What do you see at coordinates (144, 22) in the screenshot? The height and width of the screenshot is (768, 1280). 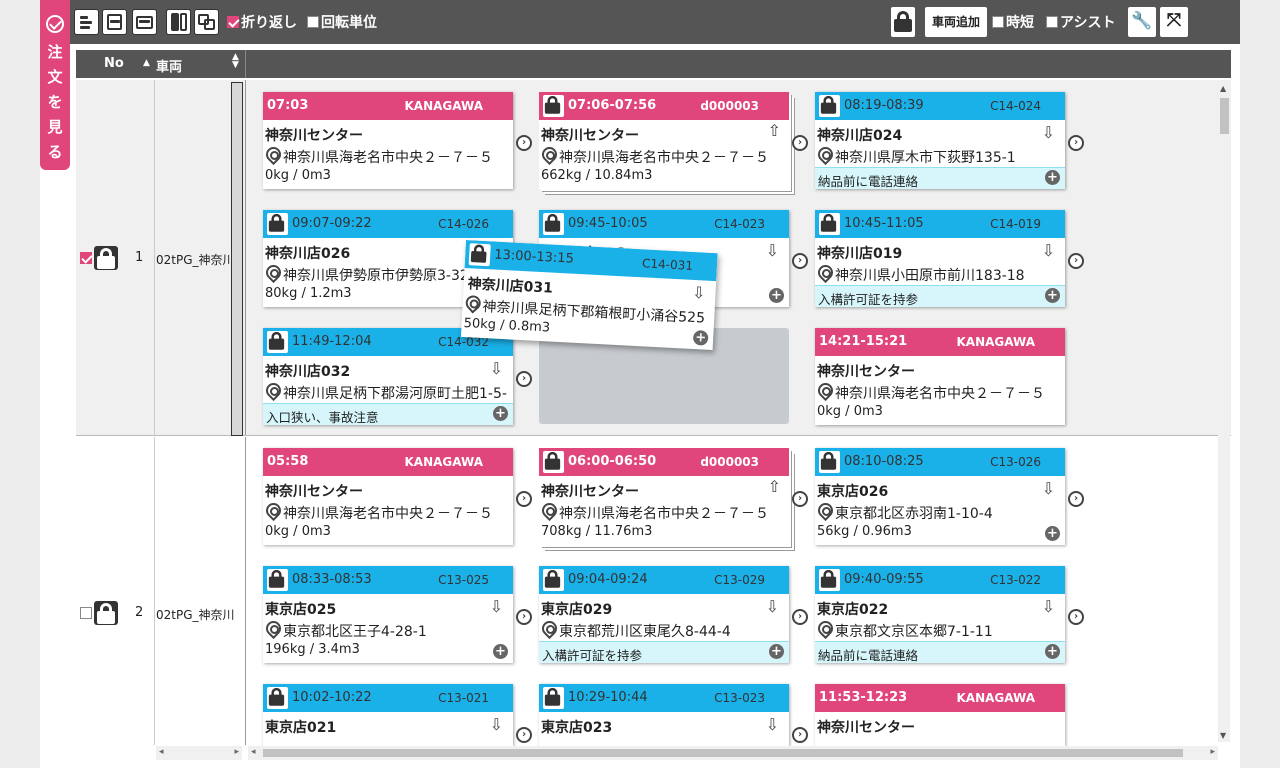 I see `layout-card-button` at bounding box center [144, 22].